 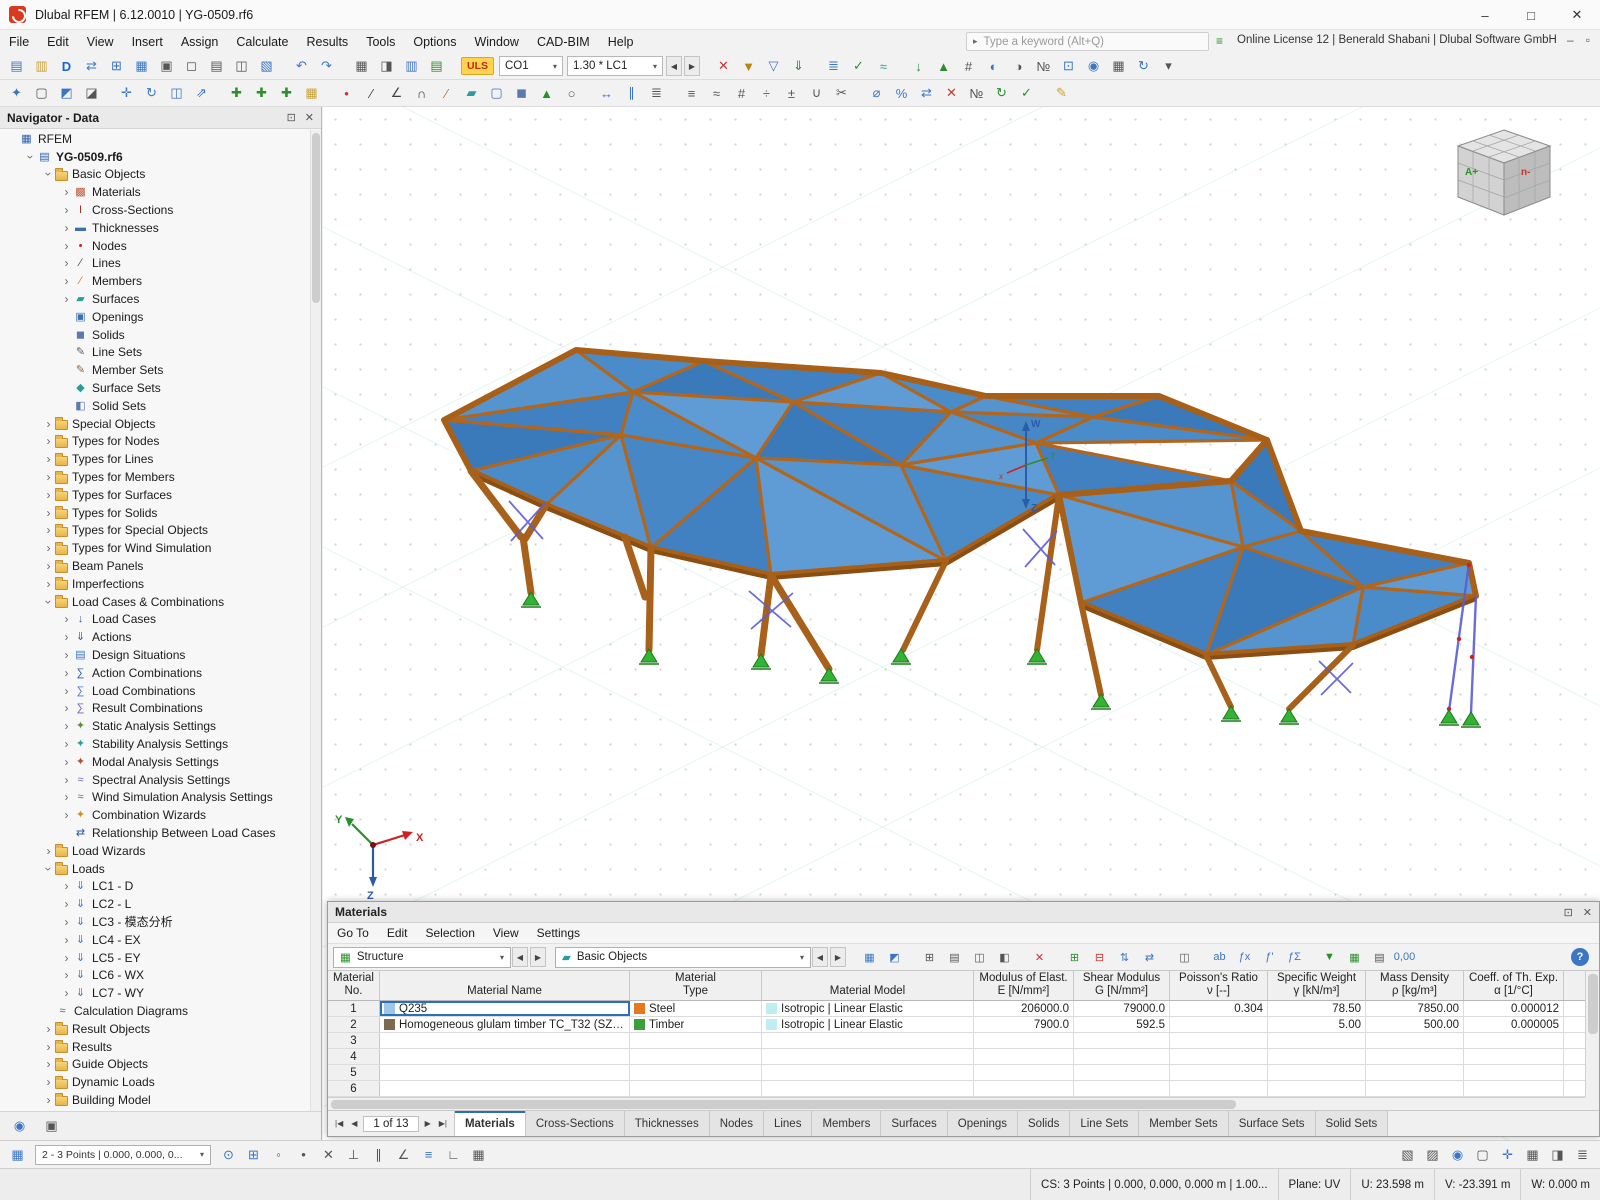 What do you see at coordinates (1514, 1024) in the screenshot?
I see `thermal-coeff-cell: 0.000005` at bounding box center [1514, 1024].